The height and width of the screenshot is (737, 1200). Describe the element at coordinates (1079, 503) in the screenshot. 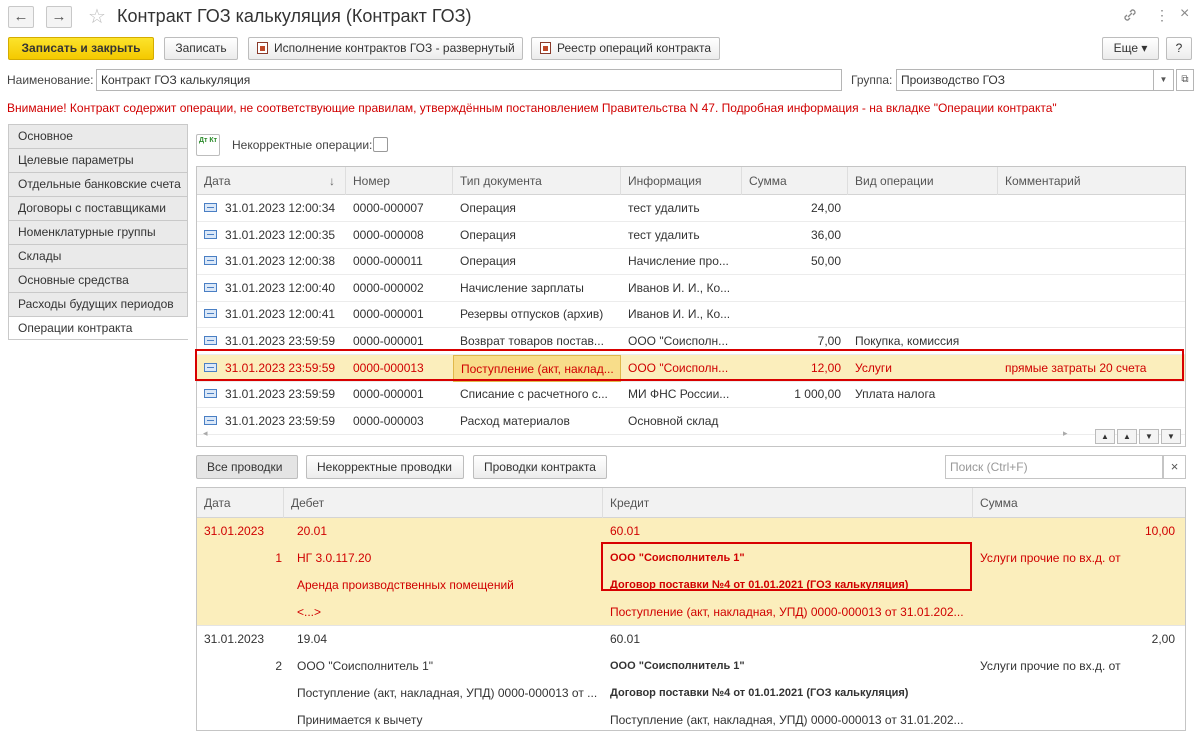

I see `col-posting-sum: Сумма` at that location.